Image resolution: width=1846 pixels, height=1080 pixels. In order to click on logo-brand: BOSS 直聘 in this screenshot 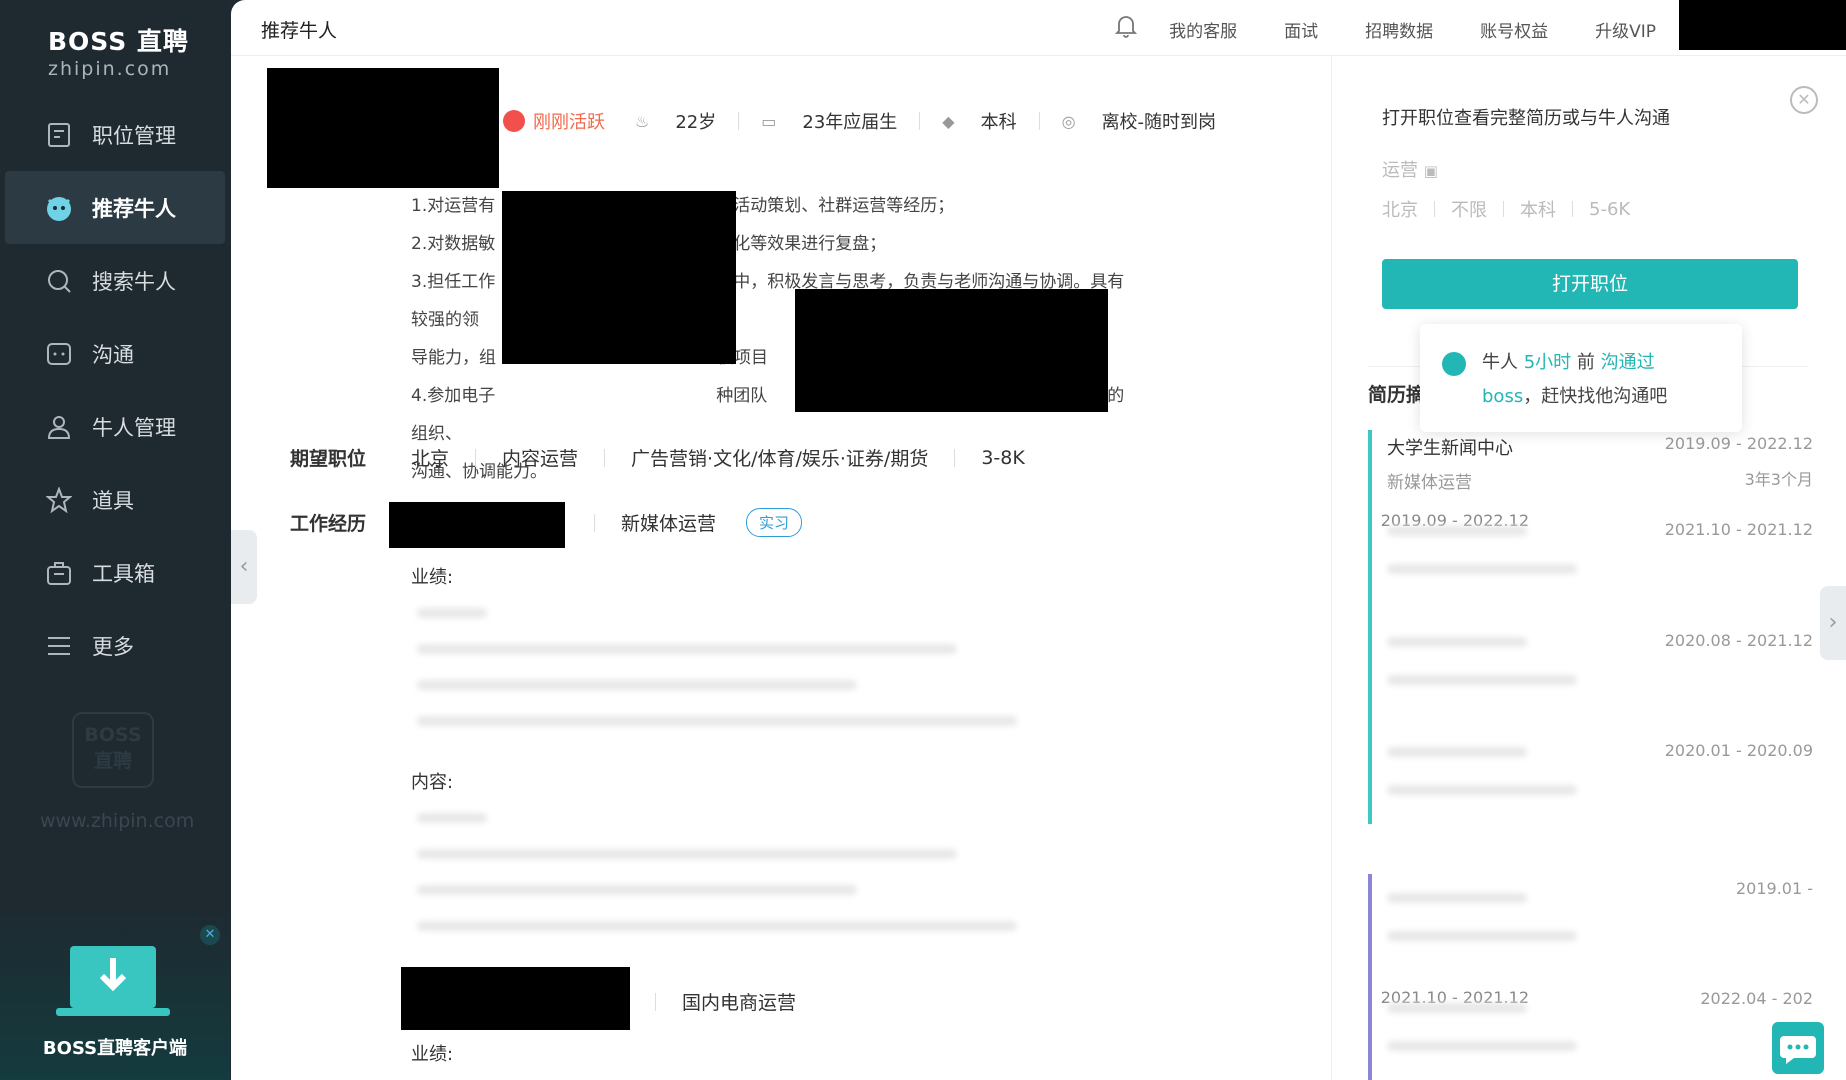, I will do `click(118, 41)`.